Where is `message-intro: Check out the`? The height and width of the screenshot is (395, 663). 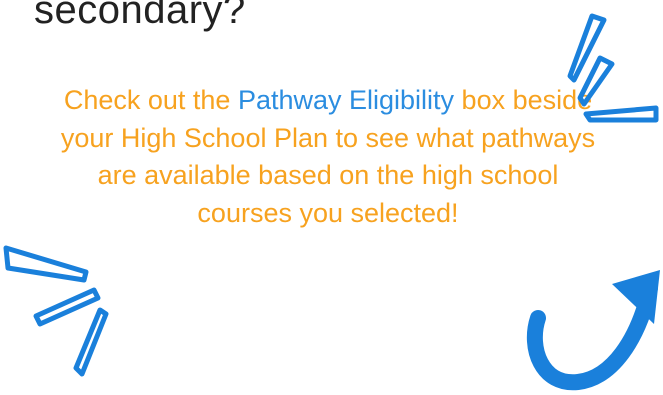 message-intro: Check out the is located at coordinates (150, 100).